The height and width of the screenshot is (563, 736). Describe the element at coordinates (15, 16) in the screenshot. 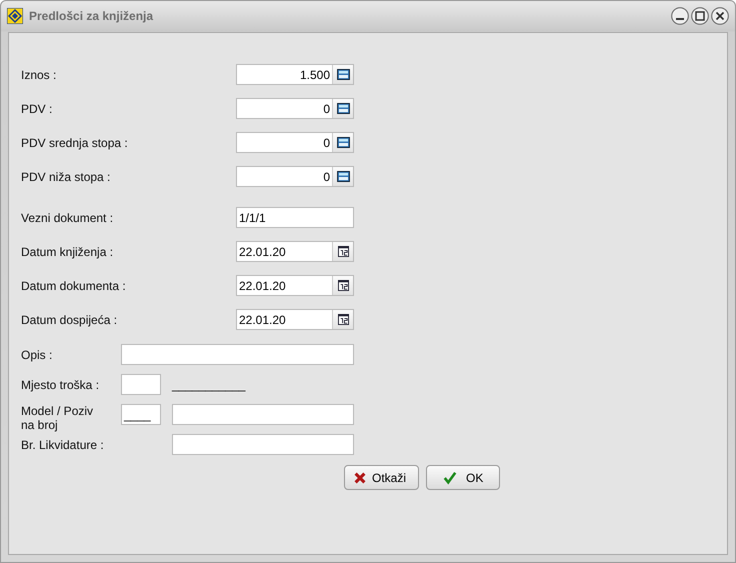

I see `app-logo-icon` at that location.